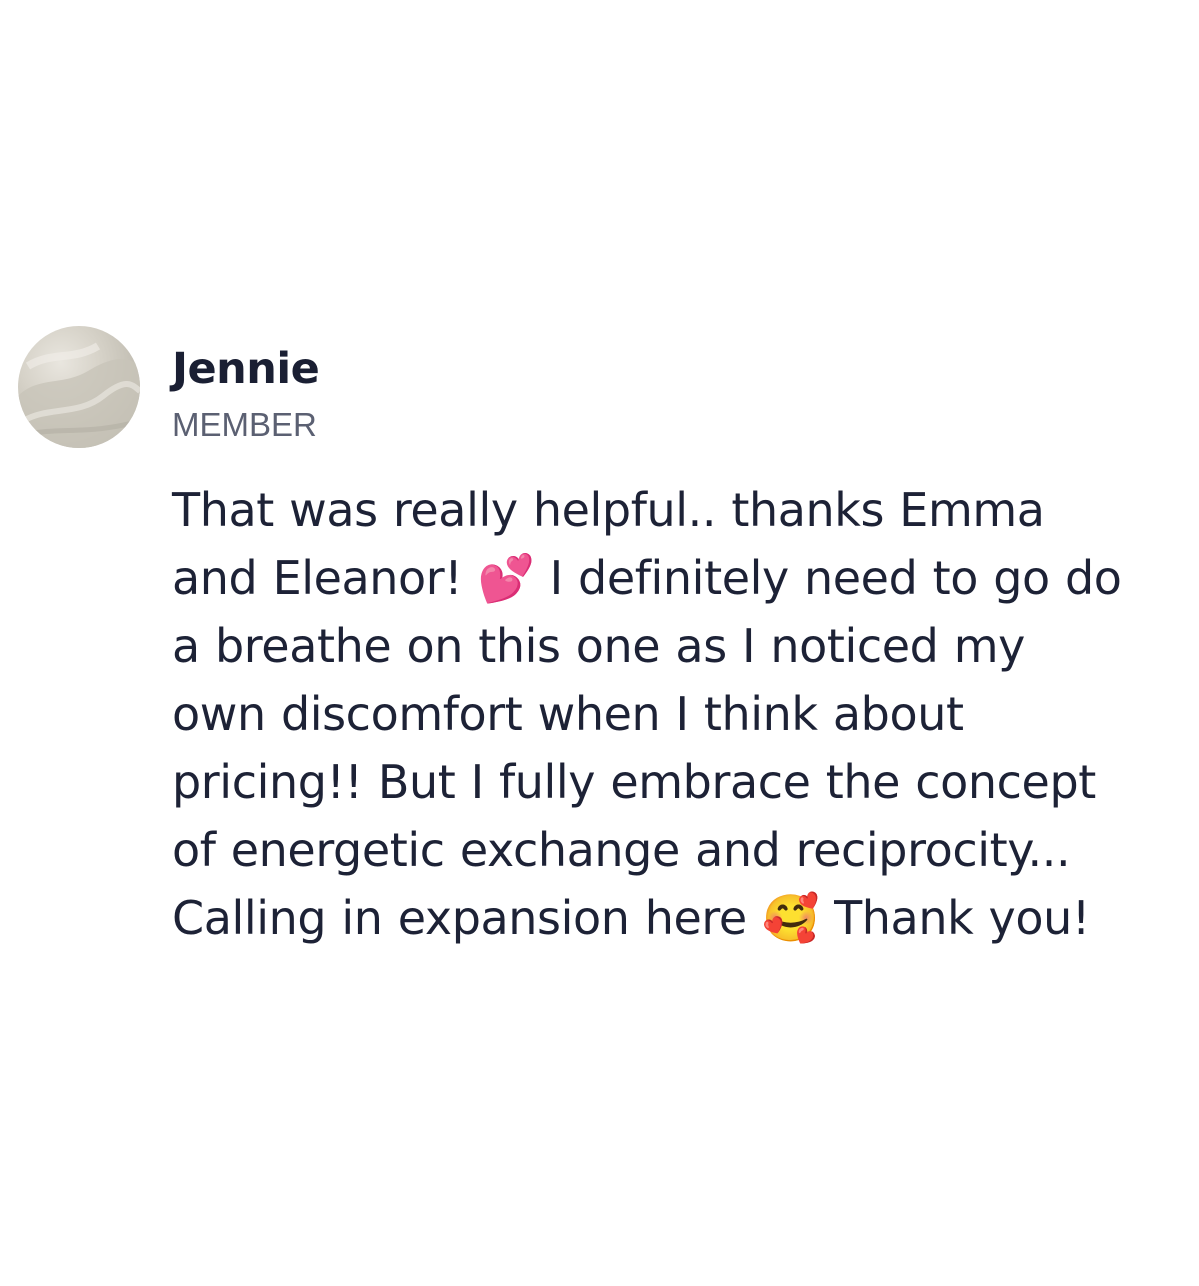 The width and height of the screenshot is (1199, 1286). What do you see at coordinates (244, 424) in the screenshot?
I see `author-role-badge: MEMBER` at bounding box center [244, 424].